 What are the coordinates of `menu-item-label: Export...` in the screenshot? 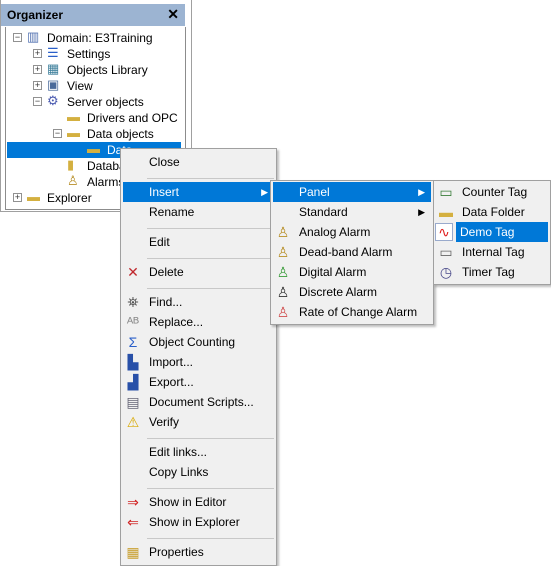 It's located at (171, 382).